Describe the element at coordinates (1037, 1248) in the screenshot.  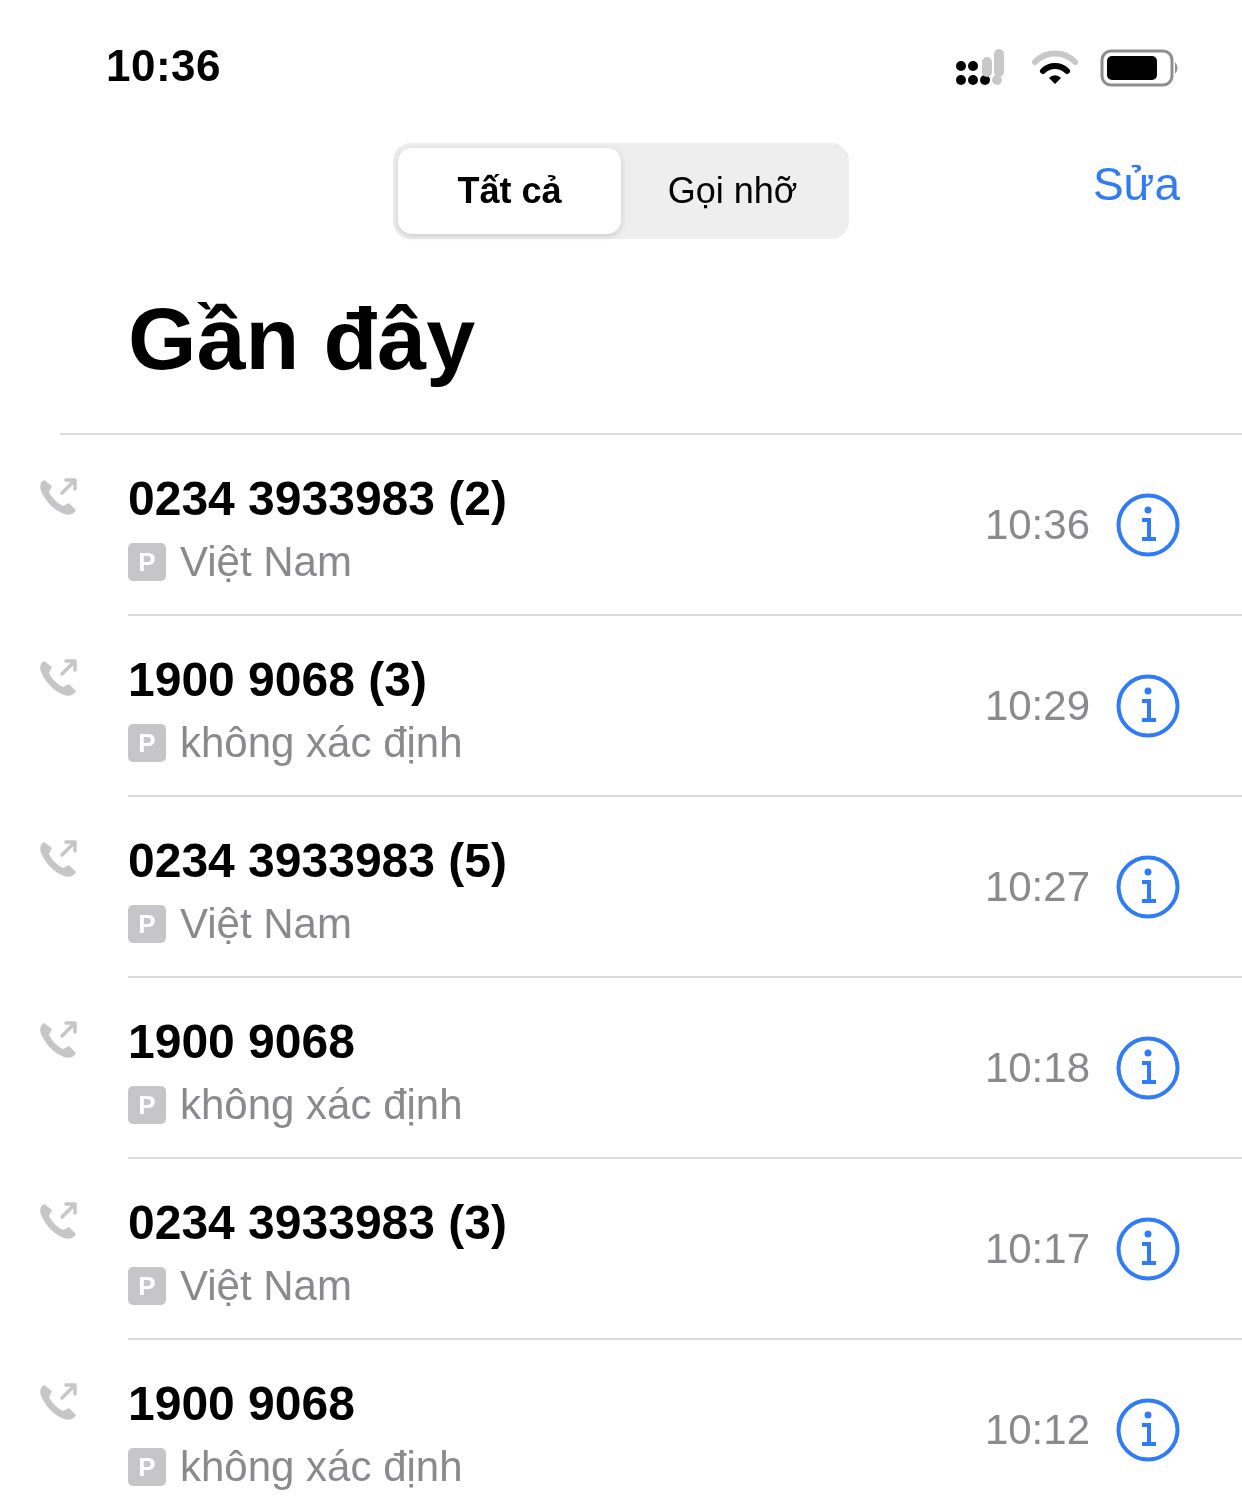
I see `call-time: 10:17` at that location.